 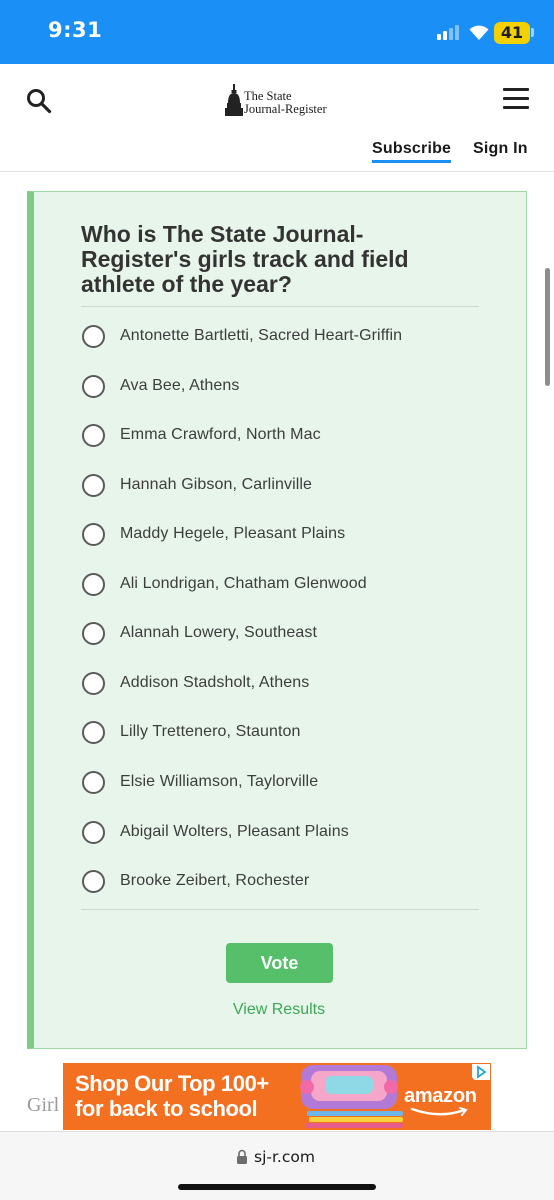 I want to click on browser-address-bar: sj-r.com, so click(x=277, y=1165).